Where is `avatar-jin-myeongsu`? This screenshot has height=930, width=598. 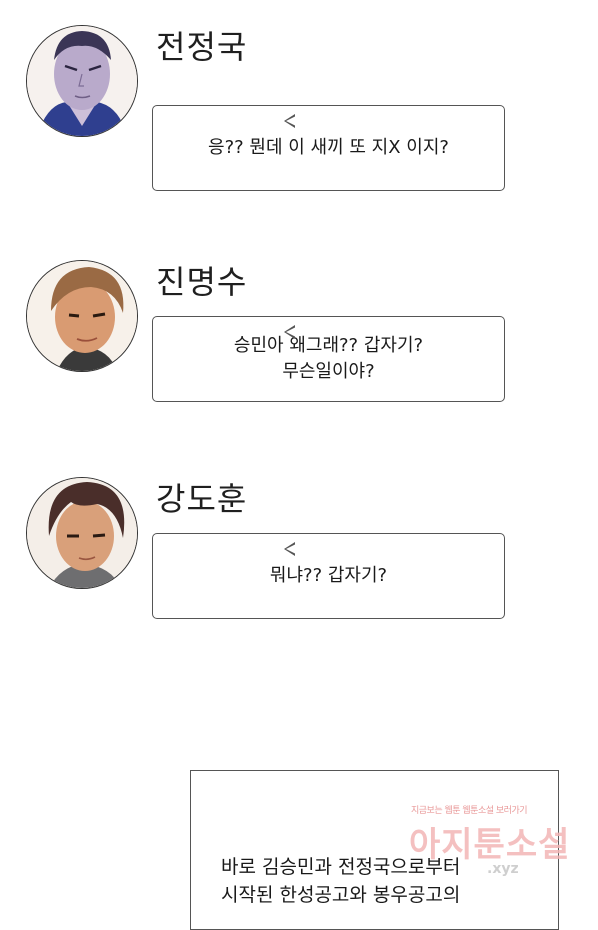 avatar-jin-myeongsu is located at coordinates (82, 316).